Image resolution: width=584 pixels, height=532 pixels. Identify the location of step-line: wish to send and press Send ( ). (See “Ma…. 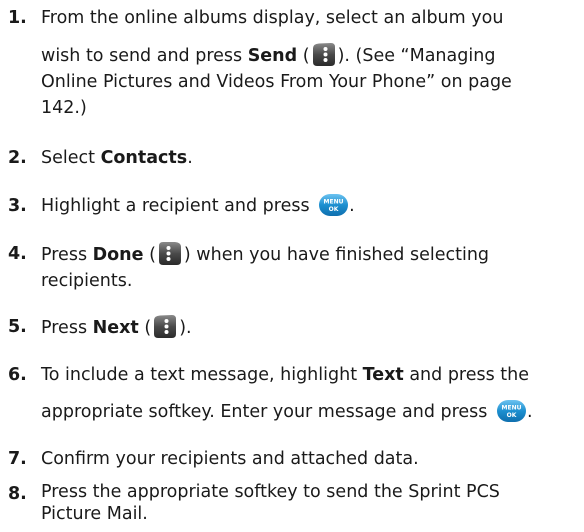
(309, 55).